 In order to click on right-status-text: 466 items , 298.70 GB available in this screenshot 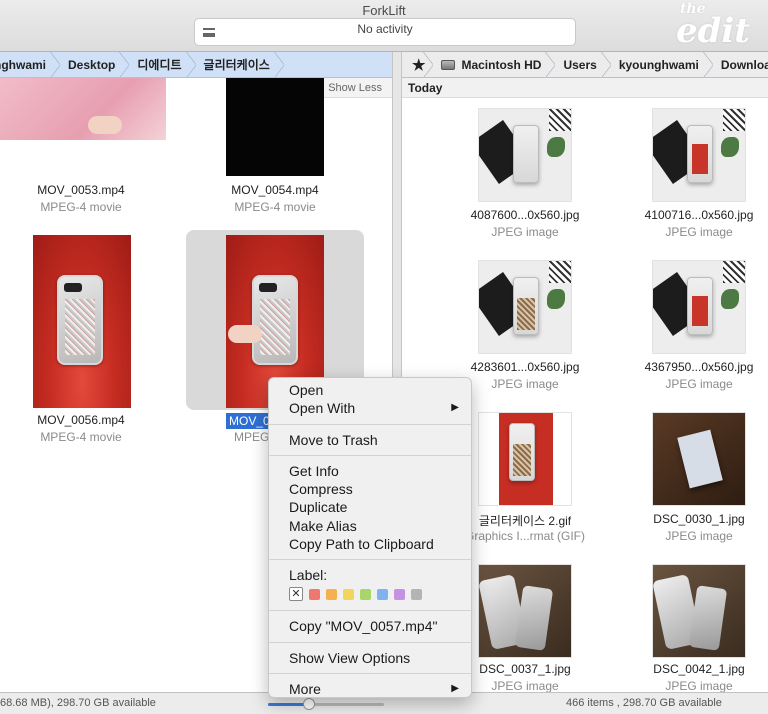, I will do `click(644, 703)`.